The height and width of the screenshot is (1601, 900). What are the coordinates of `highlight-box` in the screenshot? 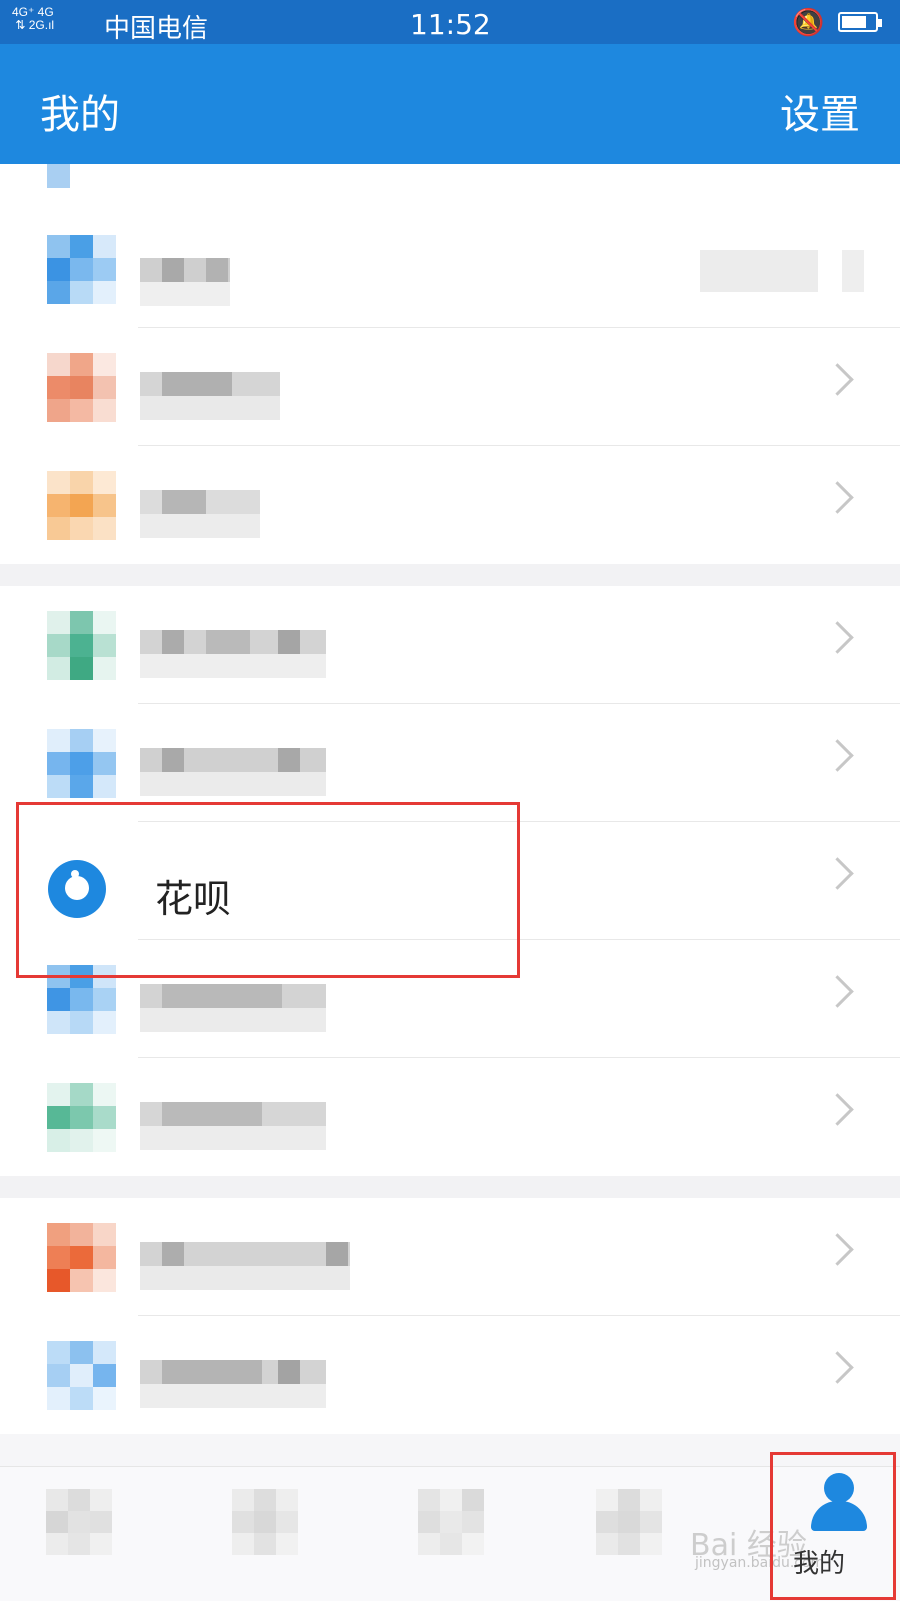 It's located at (268, 890).